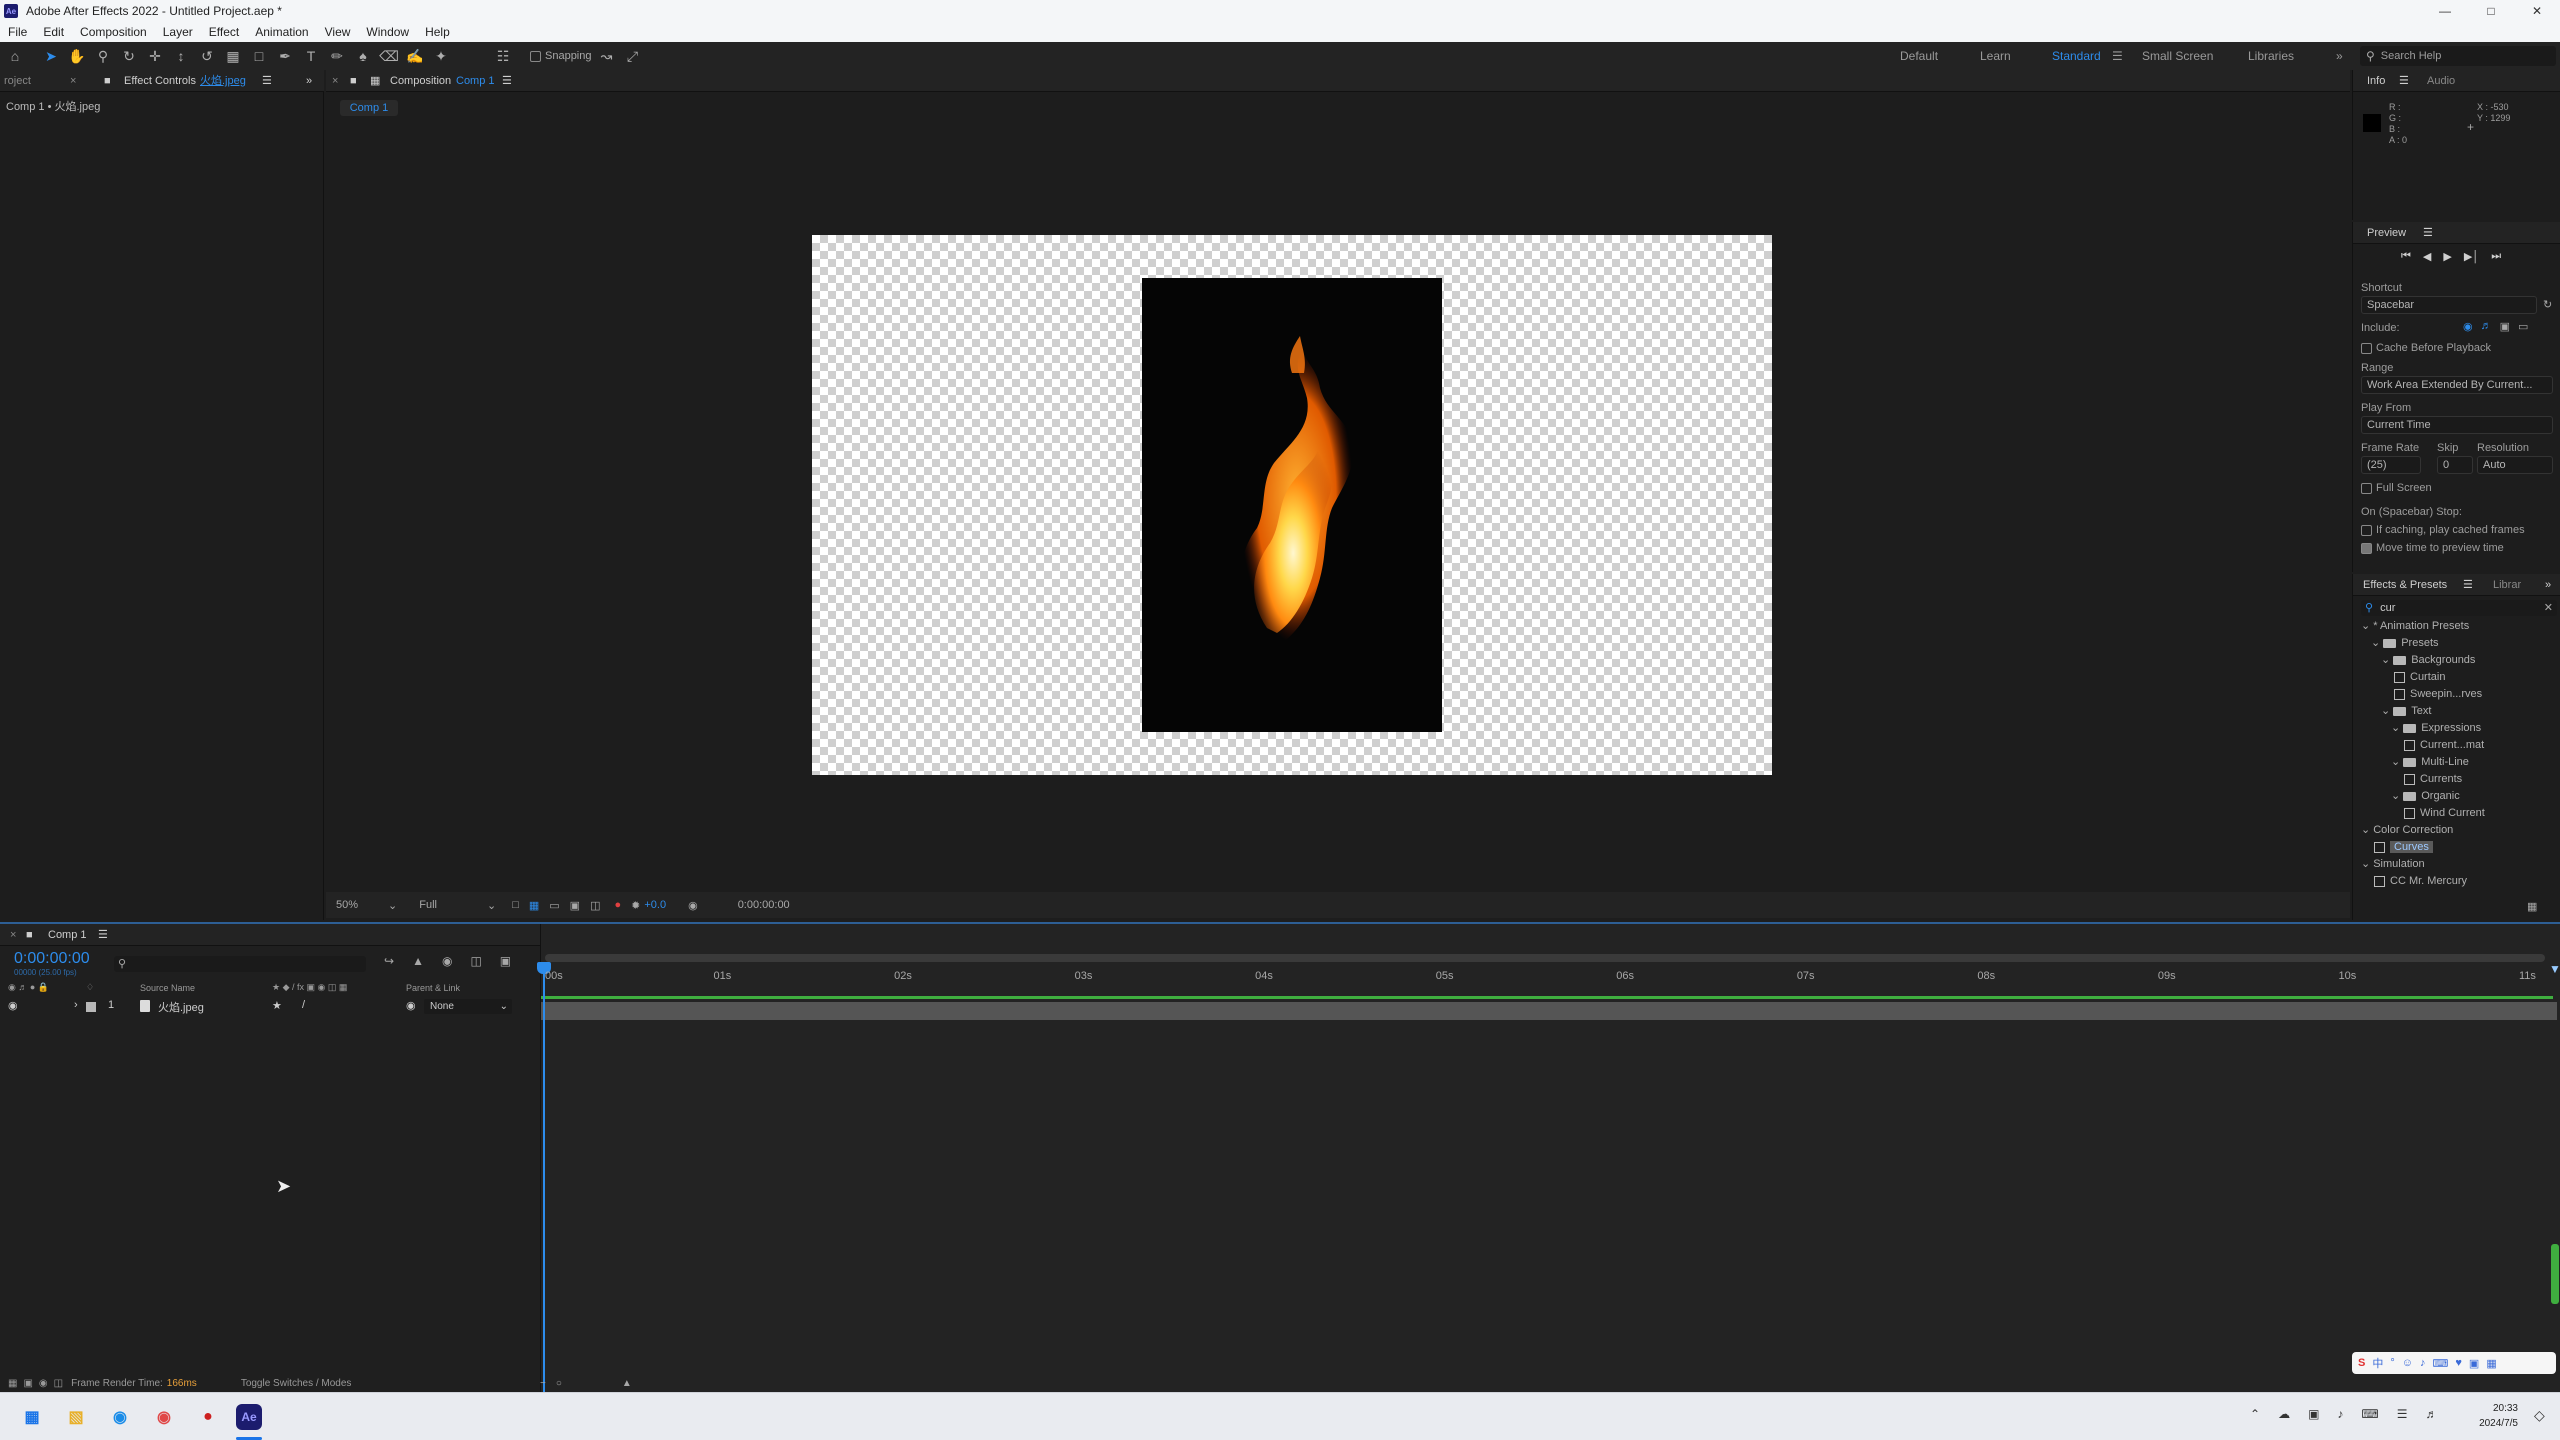  What do you see at coordinates (2376, 81) in the screenshot?
I see `tab-info: Info` at bounding box center [2376, 81].